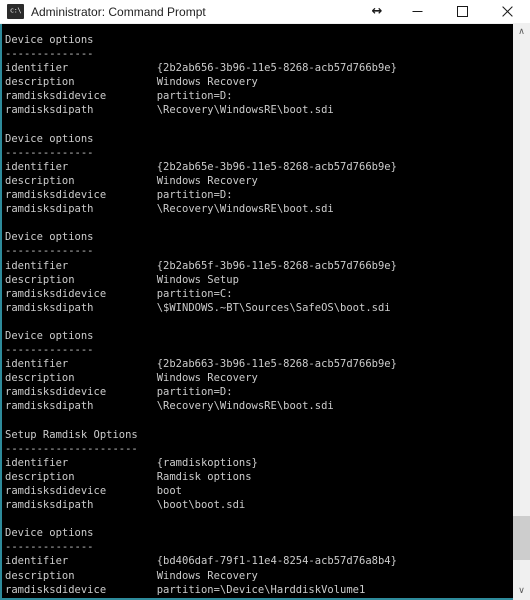 This screenshot has height=600, width=530. What do you see at coordinates (94, 491) in the screenshot?
I see `console-line: ramdisksdidevice boot` at bounding box center [94, 491].